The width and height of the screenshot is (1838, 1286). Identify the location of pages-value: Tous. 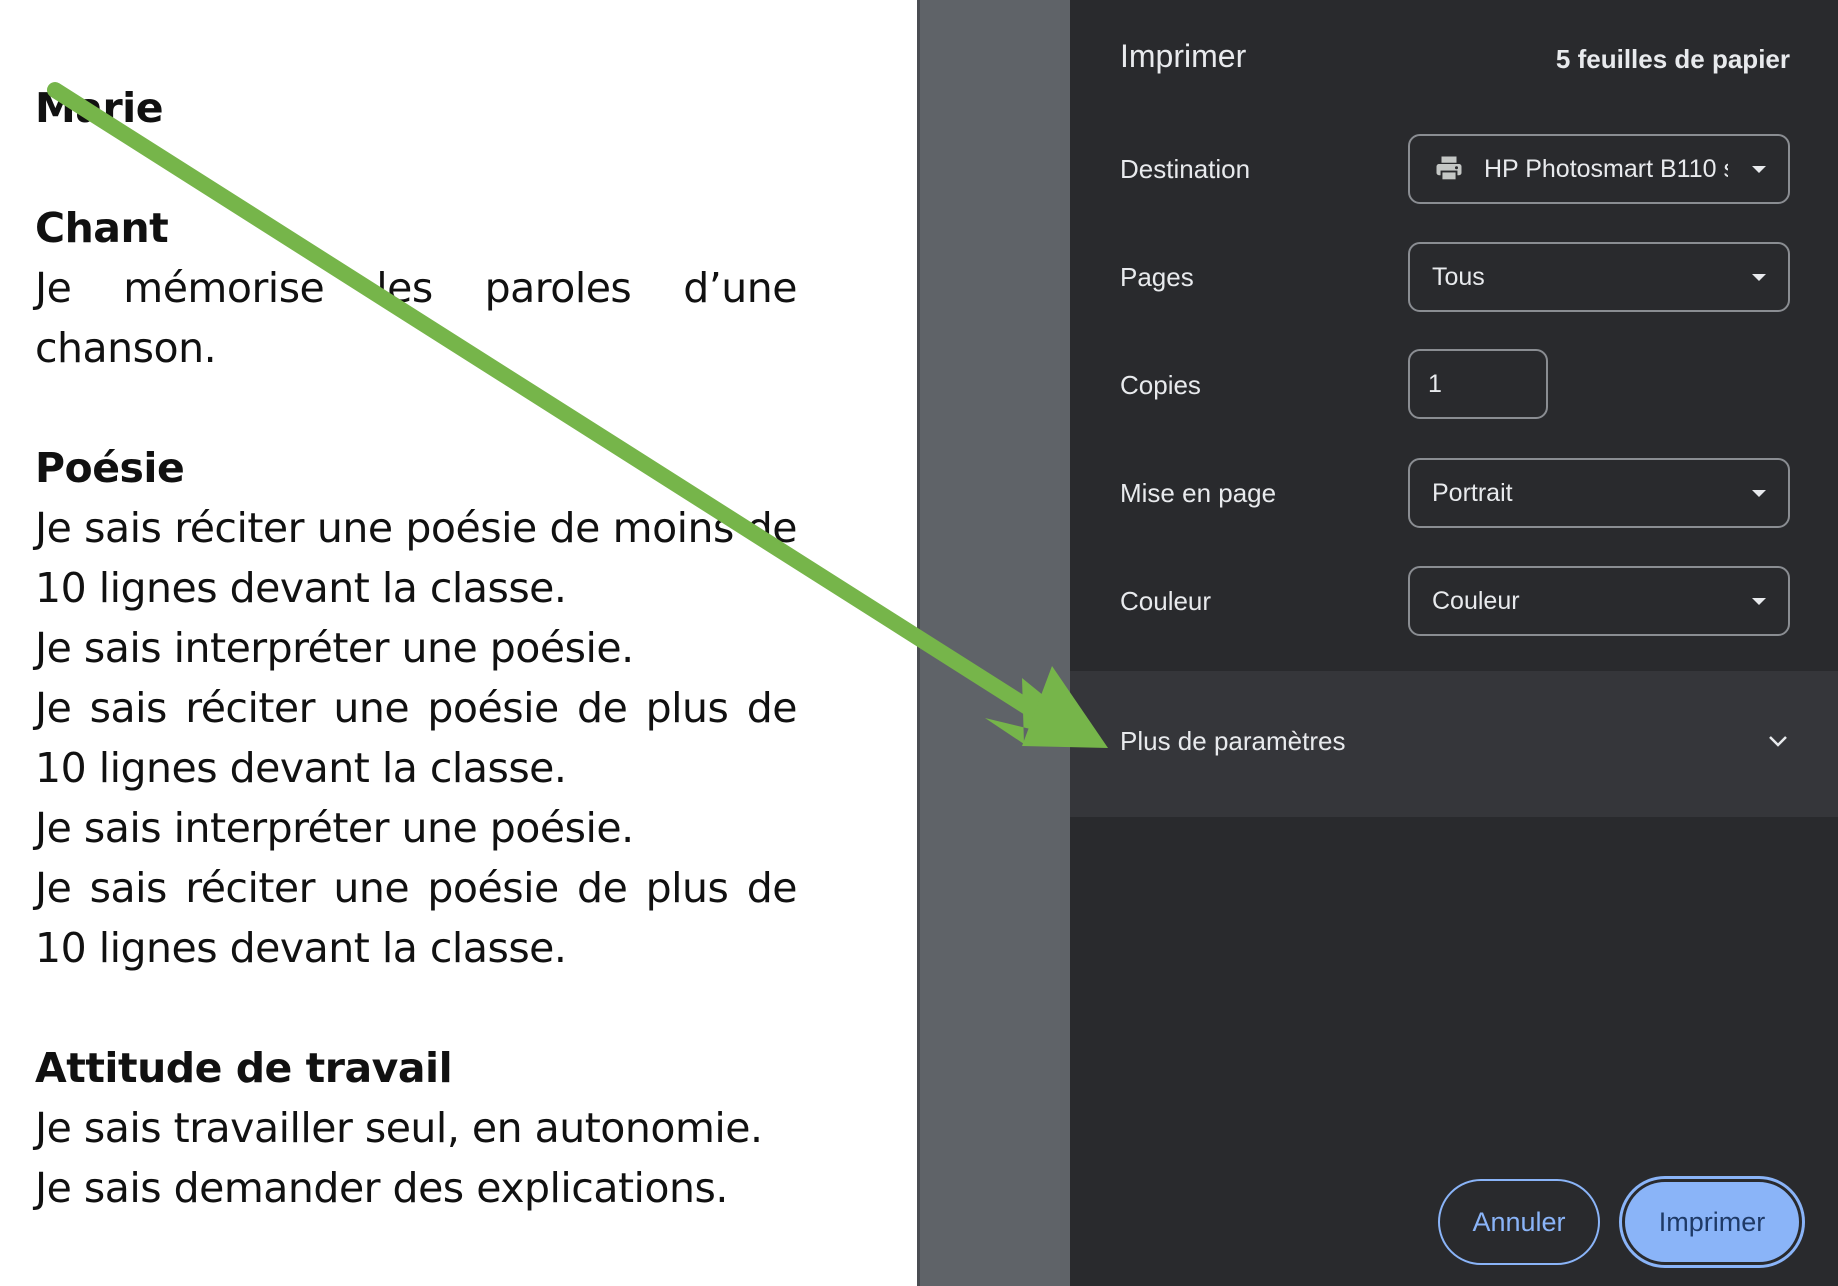
(1458, 277).